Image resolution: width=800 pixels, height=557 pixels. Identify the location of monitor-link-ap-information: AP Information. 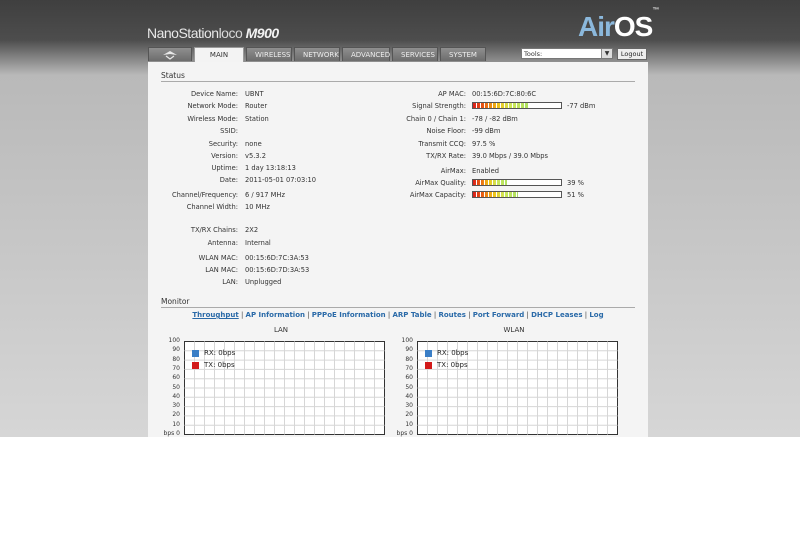
(275, 315).